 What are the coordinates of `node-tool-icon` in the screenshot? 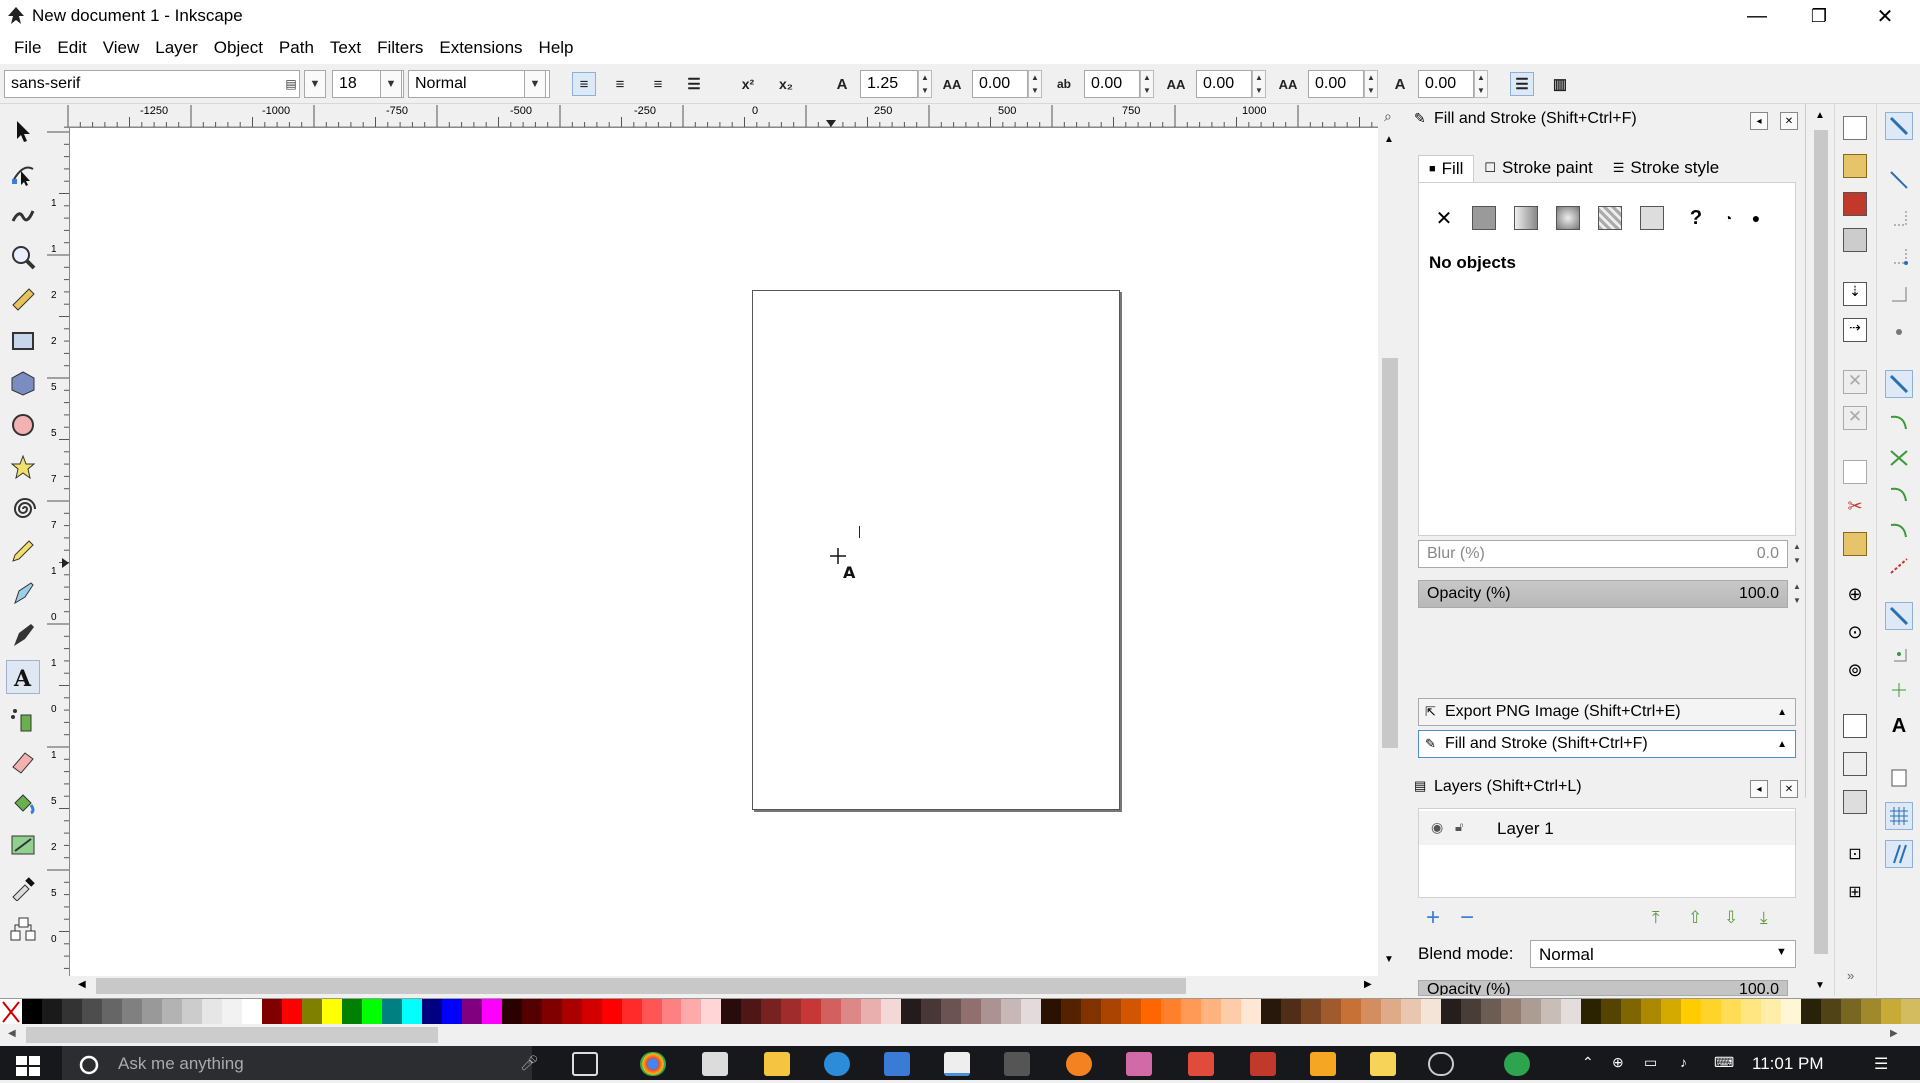 It's located at (23, 173).